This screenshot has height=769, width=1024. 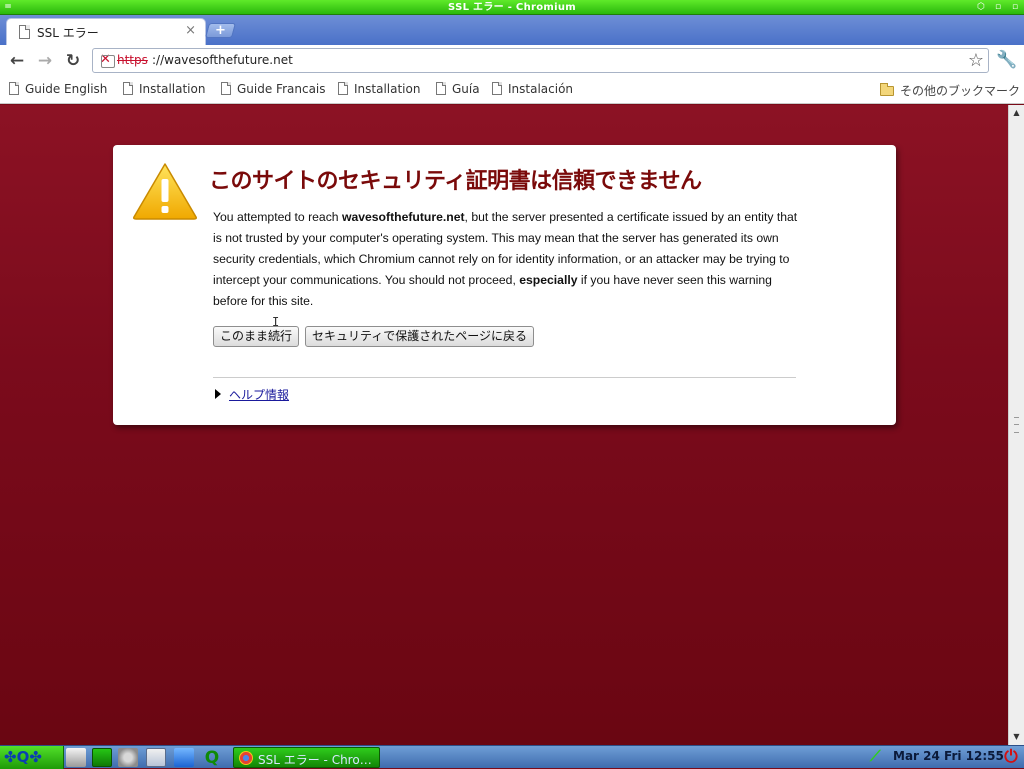 I want to click on tab-title: SSL エラー, so click(x=68, y=33).